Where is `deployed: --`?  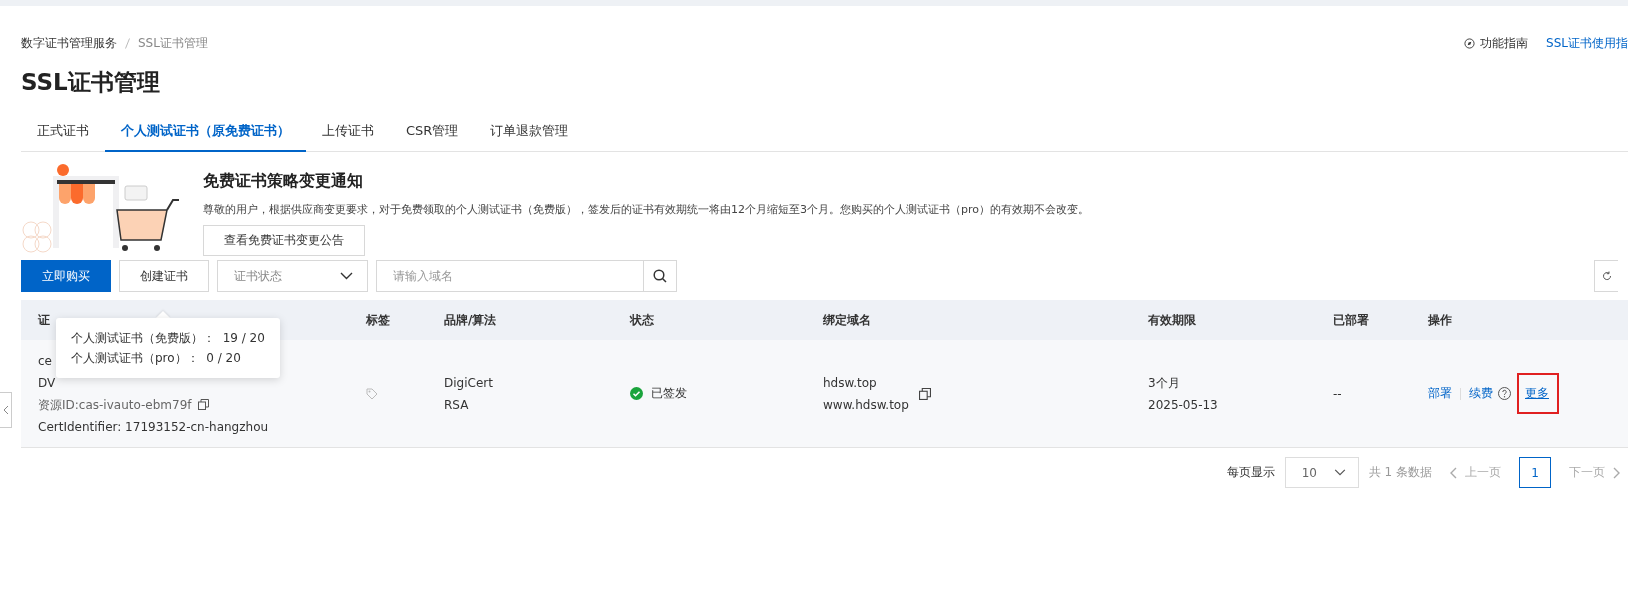 deployed: -- is located at coordinates (1337, 394).